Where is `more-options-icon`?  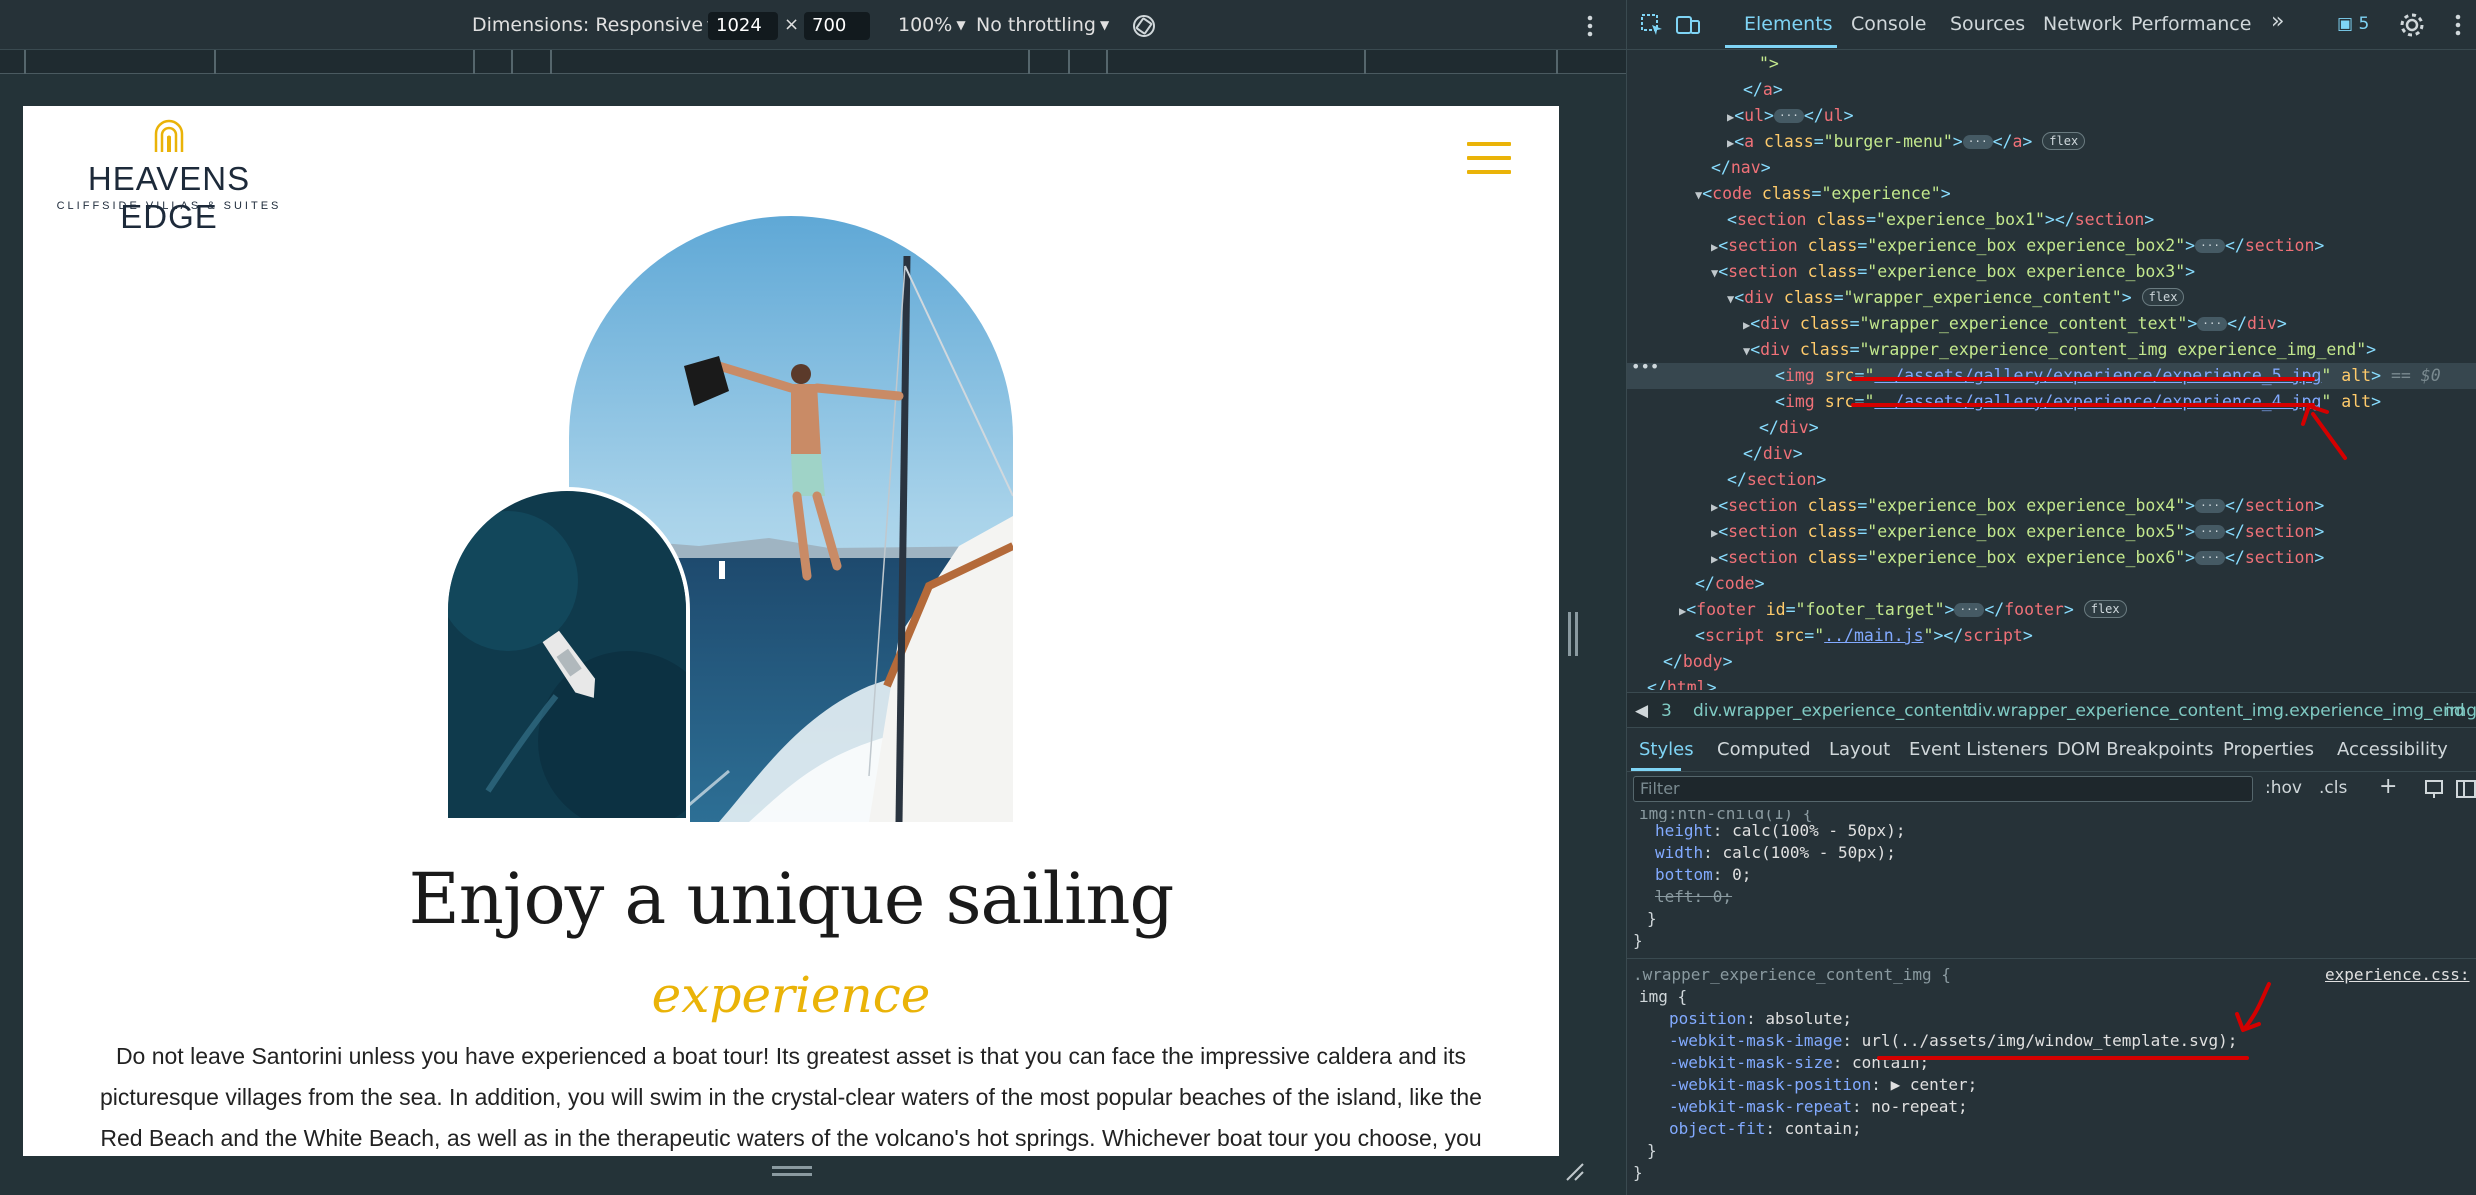
more-options-icon is located at coordinates (1590, 26).